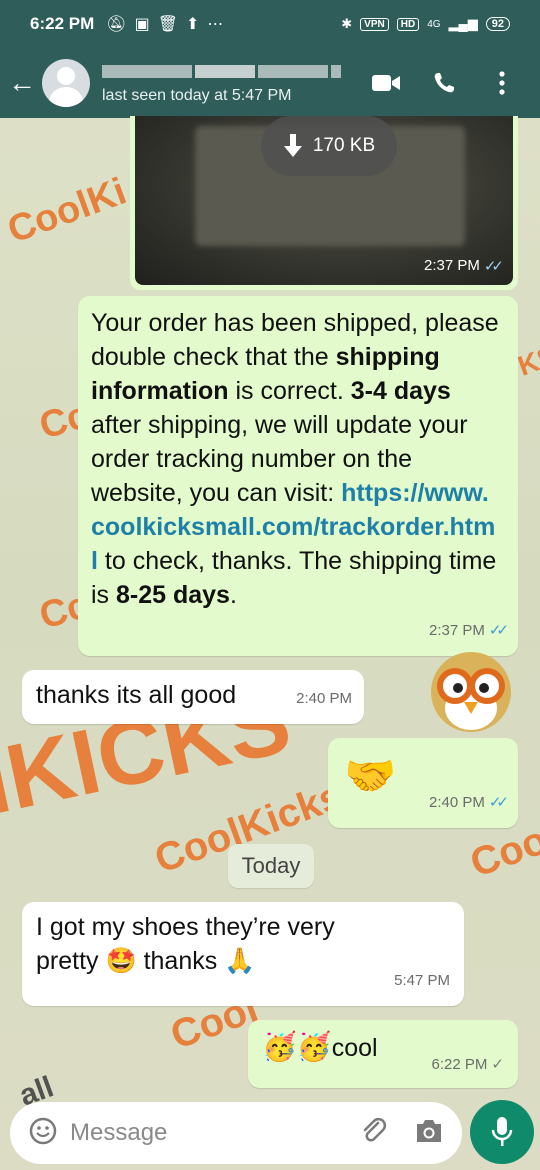 The width and height of the screenshot is (540, 1170). I want to click on sent-tick-icon: ✓, so click(497, 1064).